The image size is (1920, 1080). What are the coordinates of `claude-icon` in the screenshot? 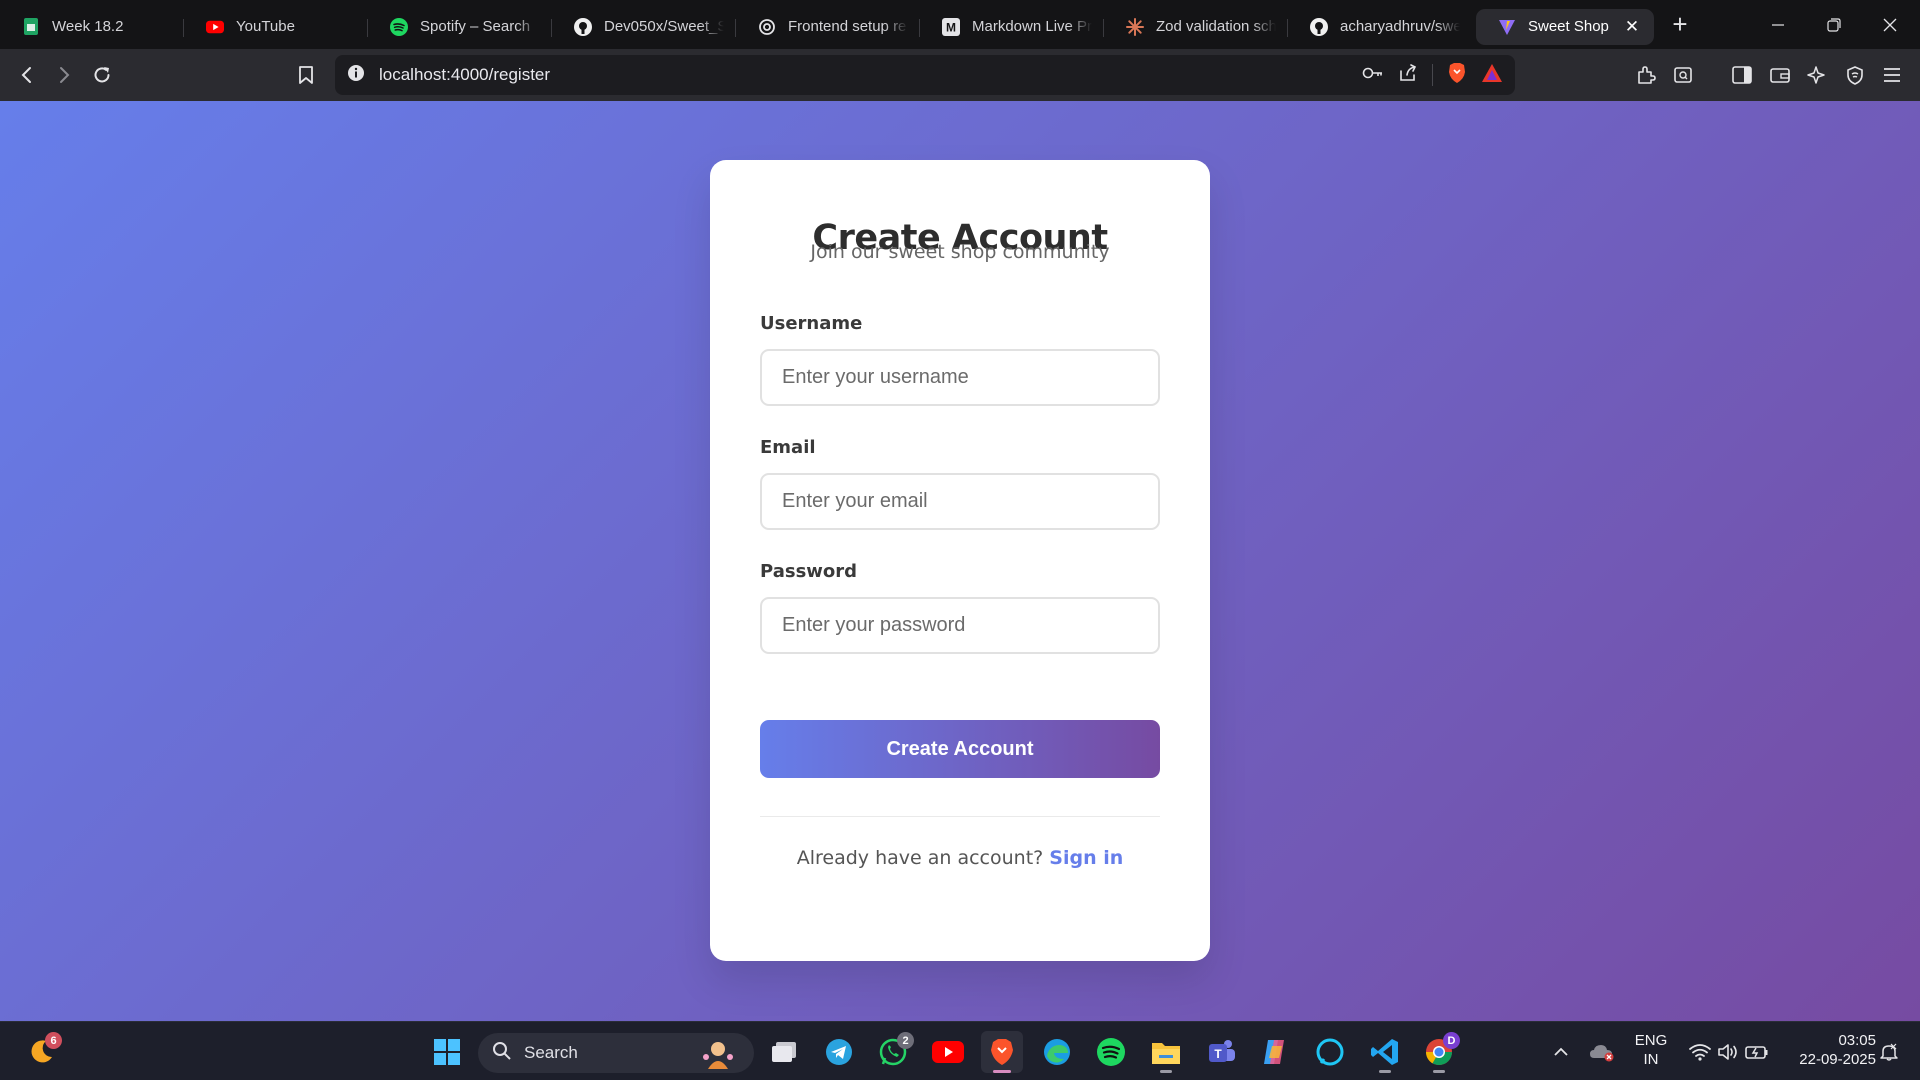 It's located at (1135, 26).